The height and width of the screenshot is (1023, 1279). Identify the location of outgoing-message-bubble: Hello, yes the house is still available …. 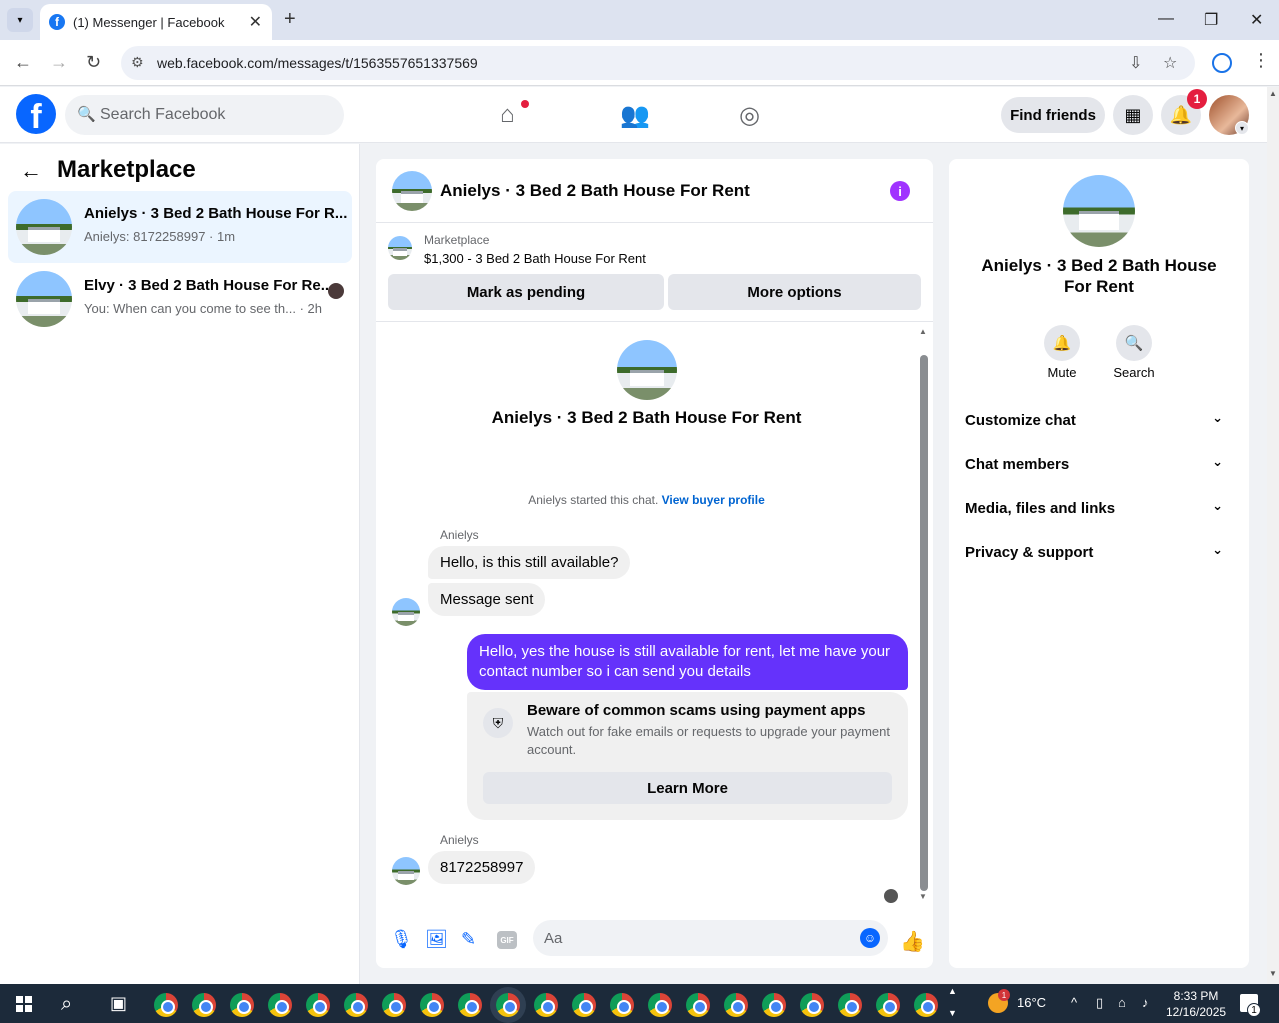
(687, 662).